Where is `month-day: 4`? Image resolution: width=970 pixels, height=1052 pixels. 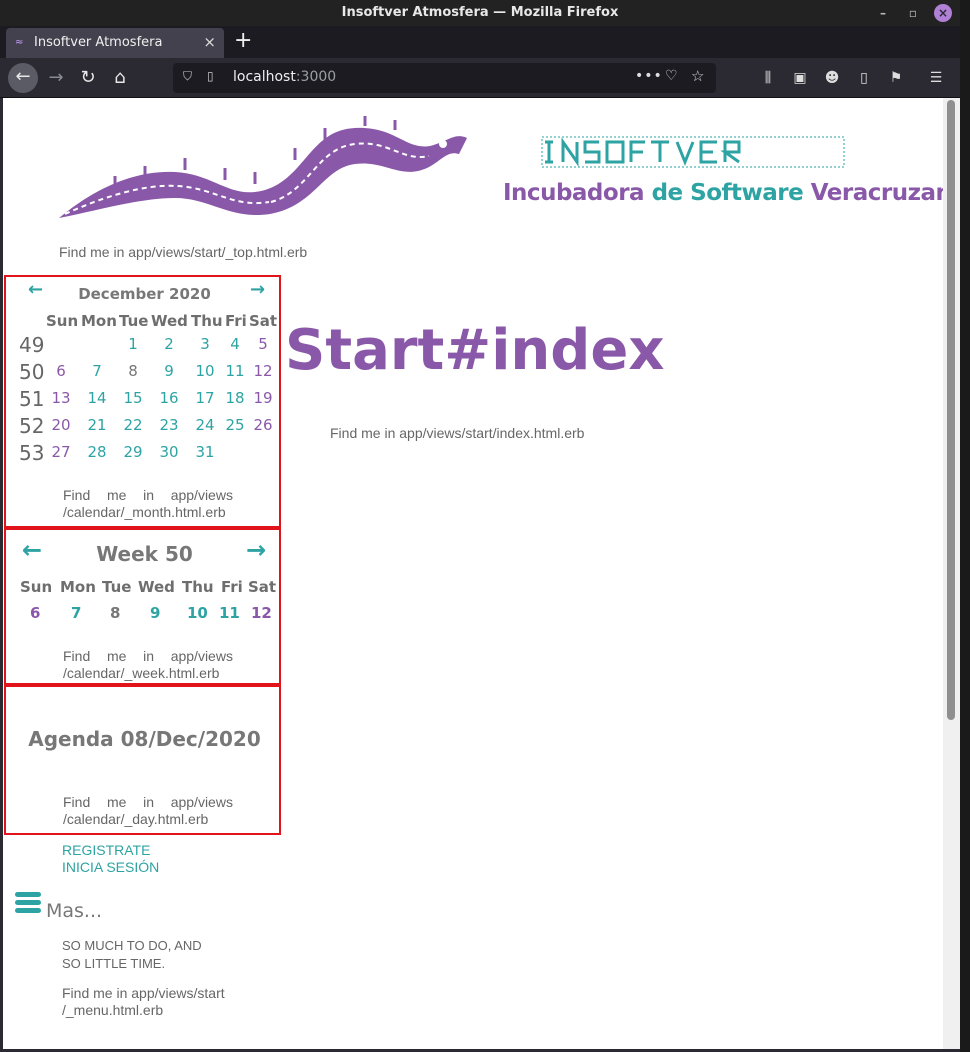
month-day: 4 is located at coordinates (235, 344).